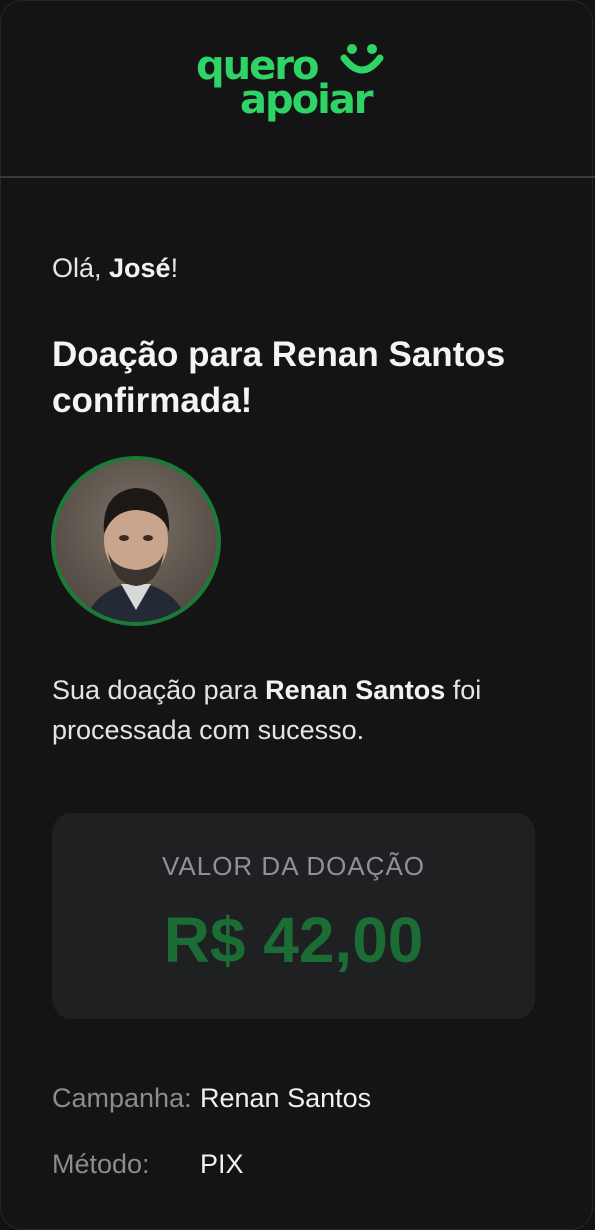  I want to click on candidate-photo, so click(136, 541).